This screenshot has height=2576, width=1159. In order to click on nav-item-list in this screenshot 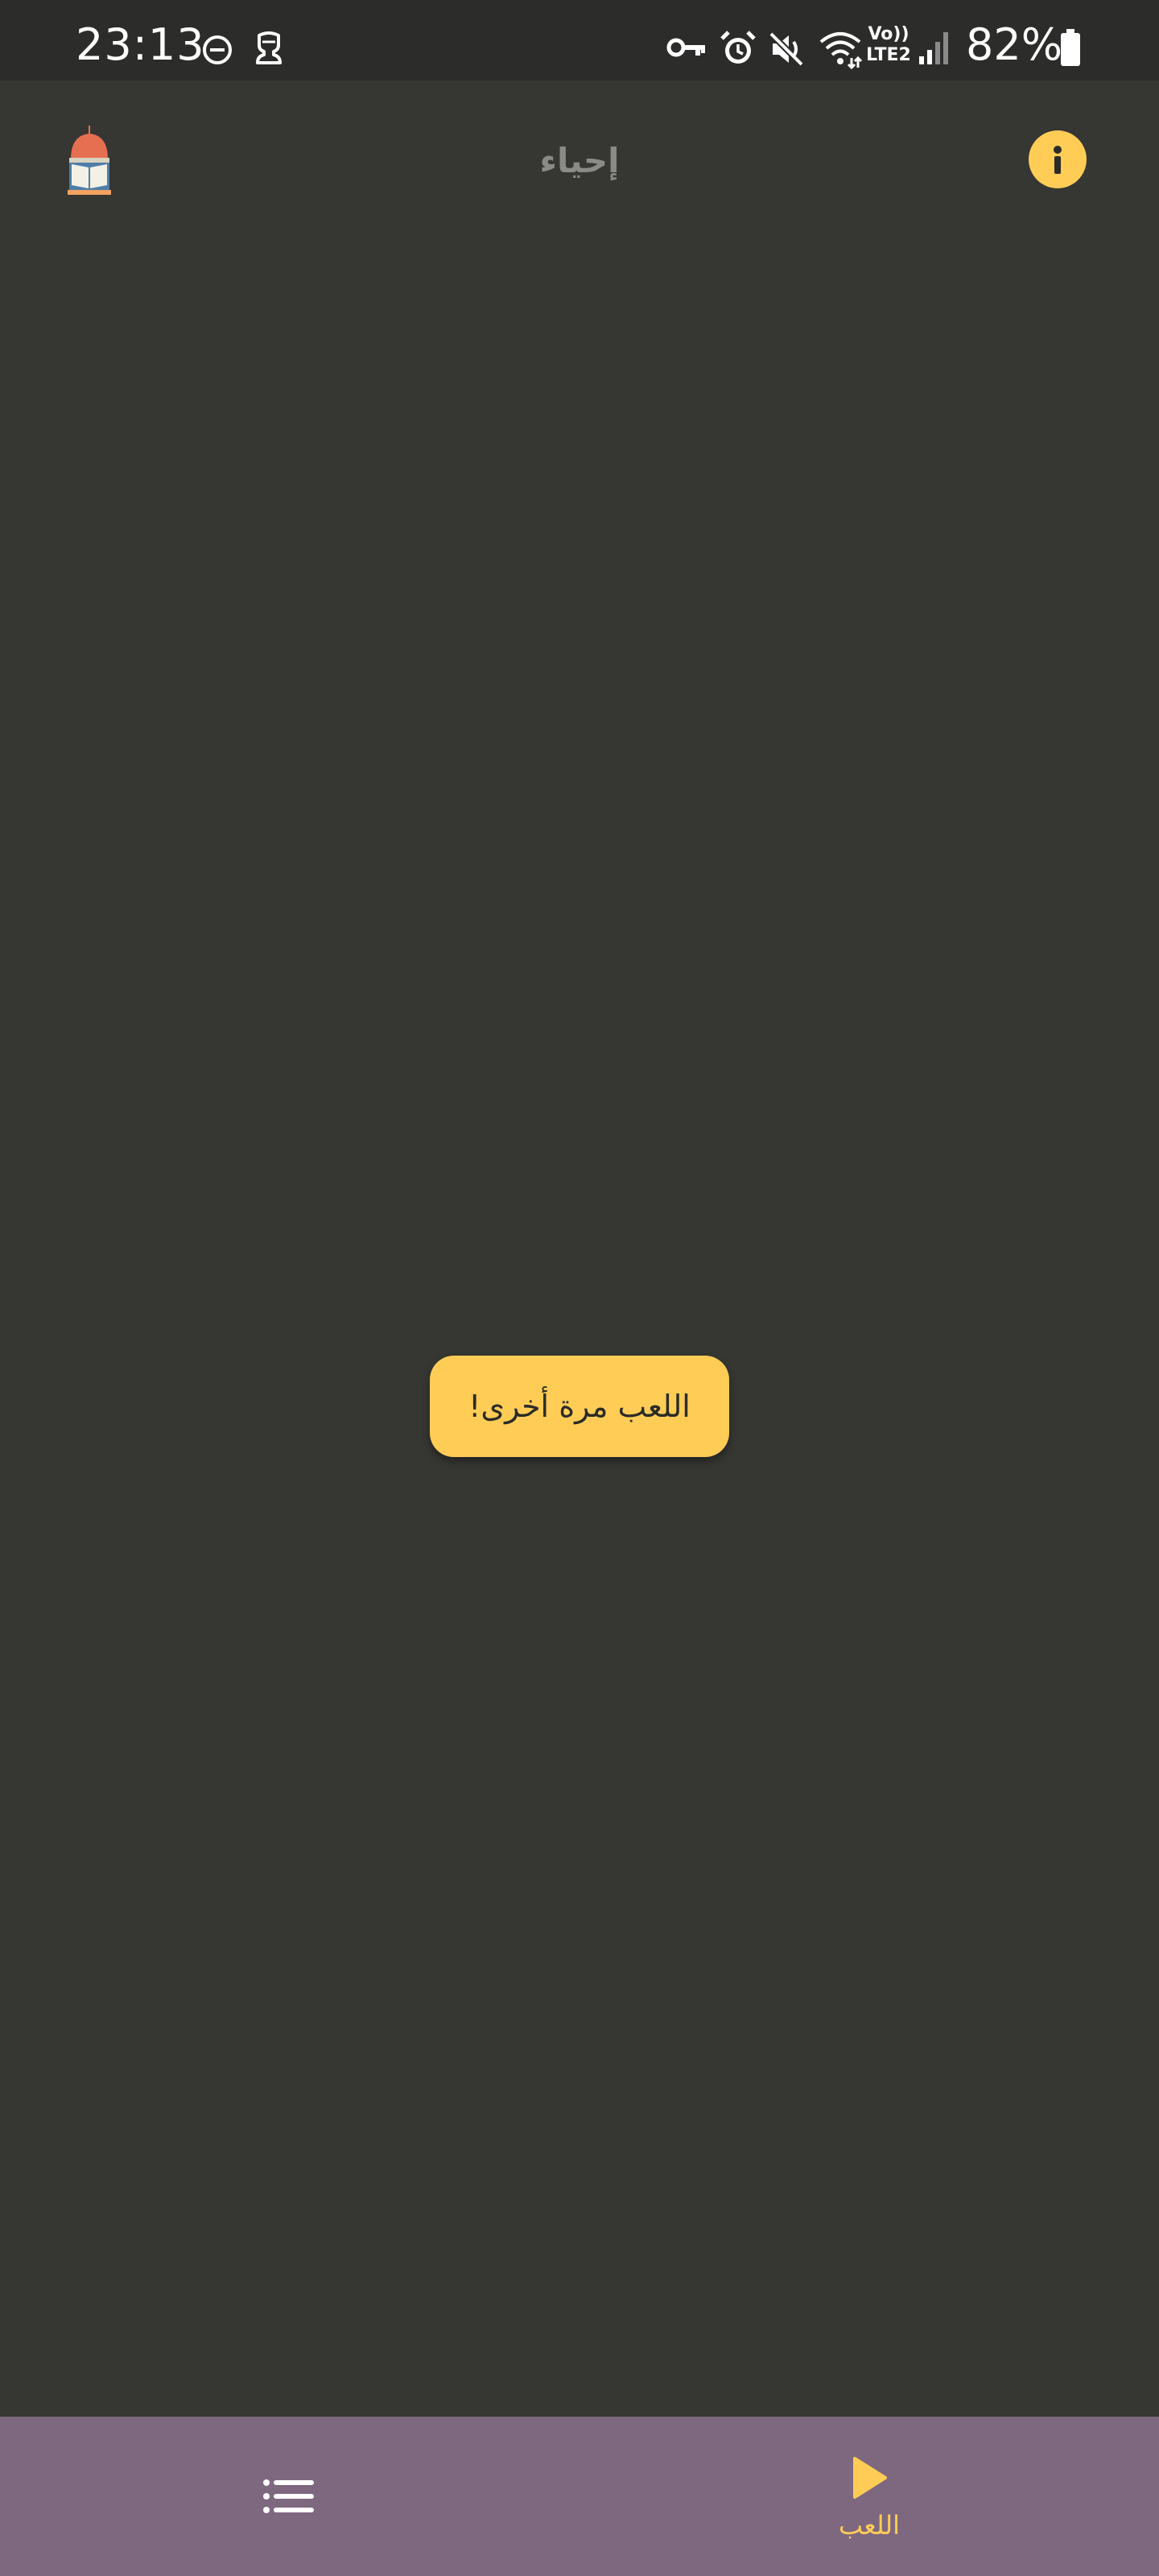, I will do `click(290, 2496)`.